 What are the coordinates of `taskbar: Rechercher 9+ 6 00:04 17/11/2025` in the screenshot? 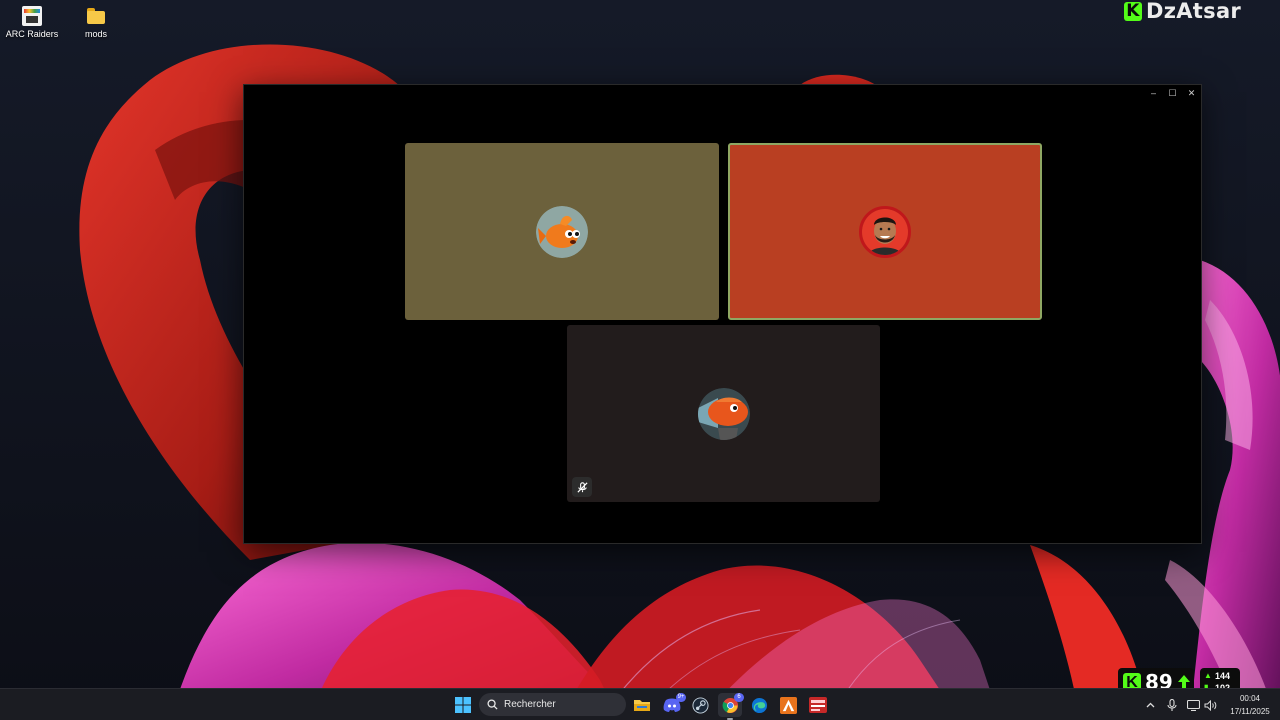 It's located at (640, 704).